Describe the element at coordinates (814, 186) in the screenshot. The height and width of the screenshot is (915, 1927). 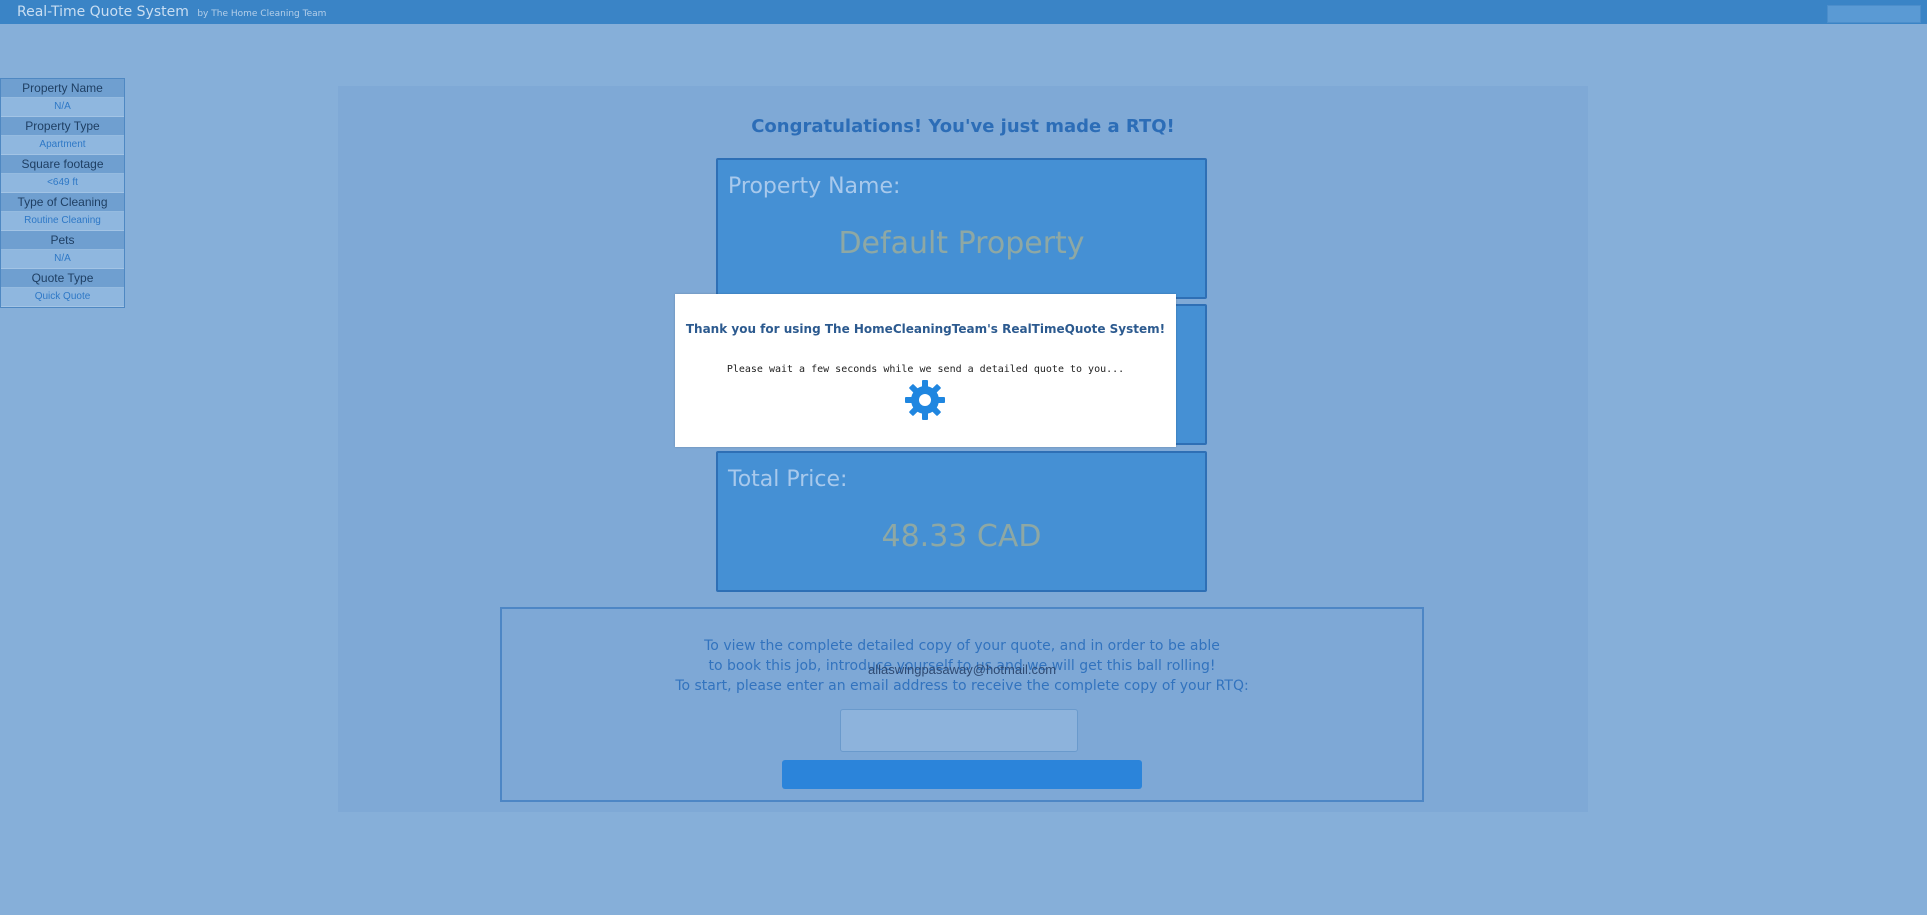
I see `property-name-card-title: Property Name:` at that location.